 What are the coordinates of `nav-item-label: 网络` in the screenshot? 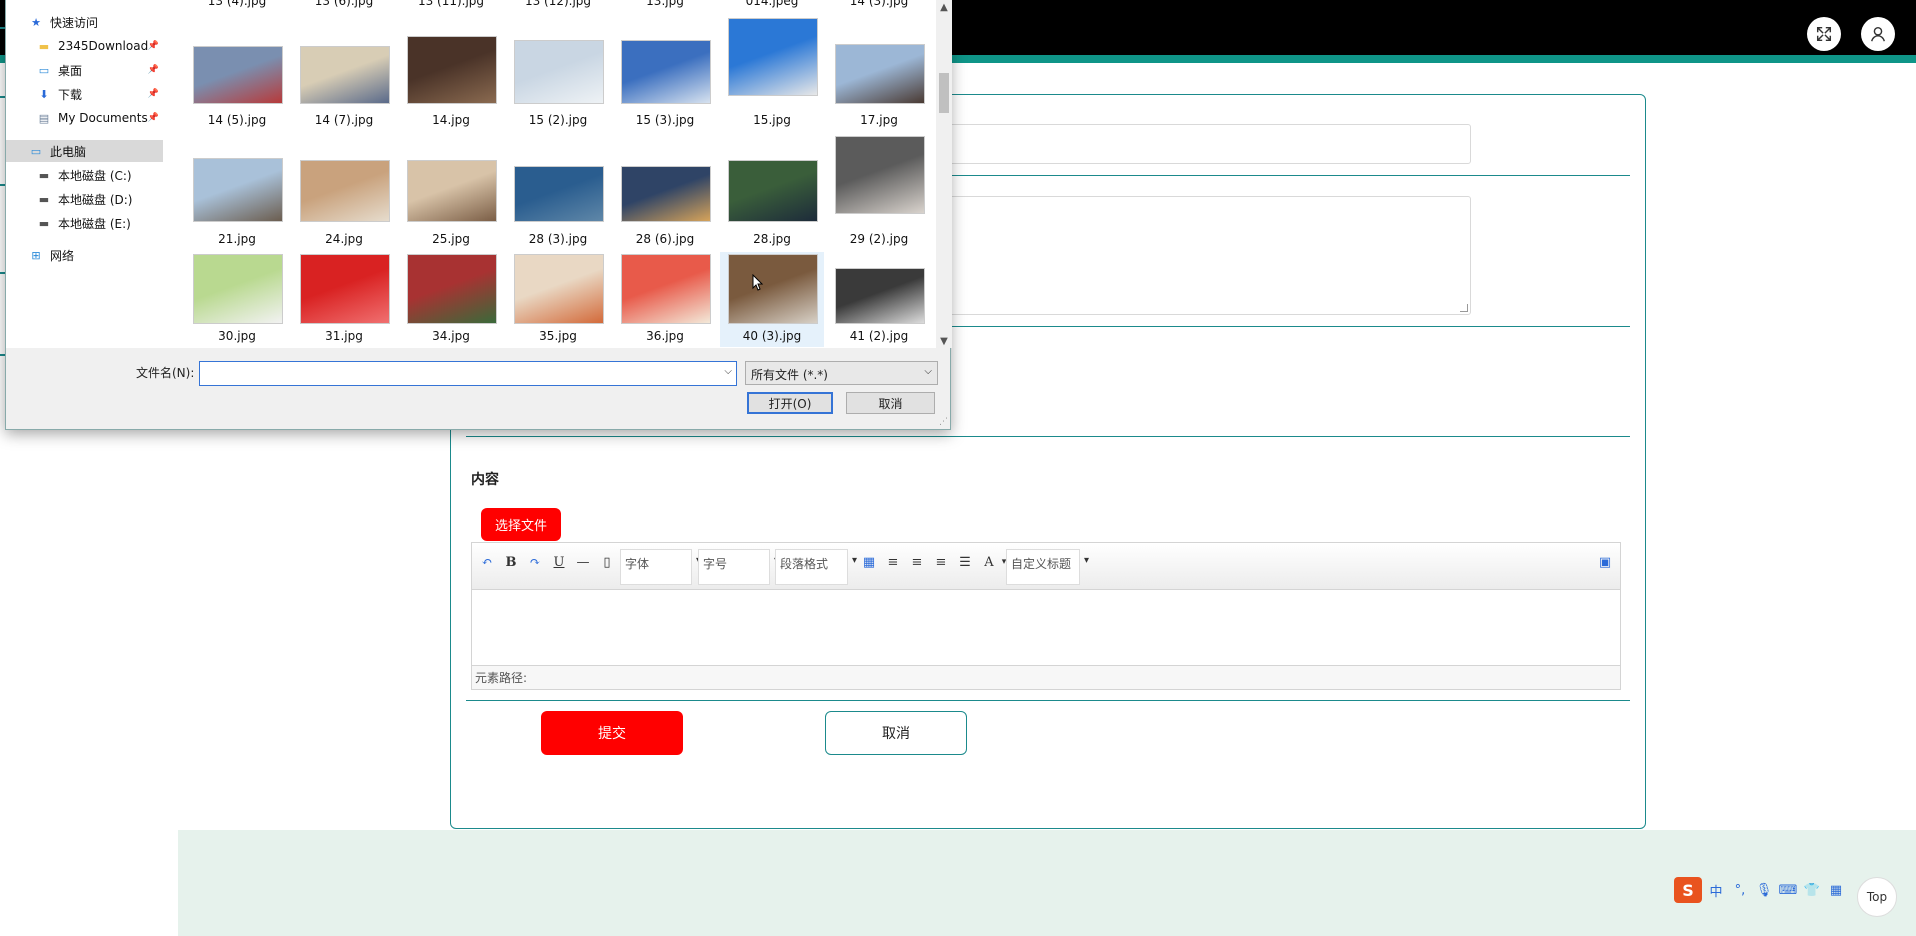 It's located at (62, 255).